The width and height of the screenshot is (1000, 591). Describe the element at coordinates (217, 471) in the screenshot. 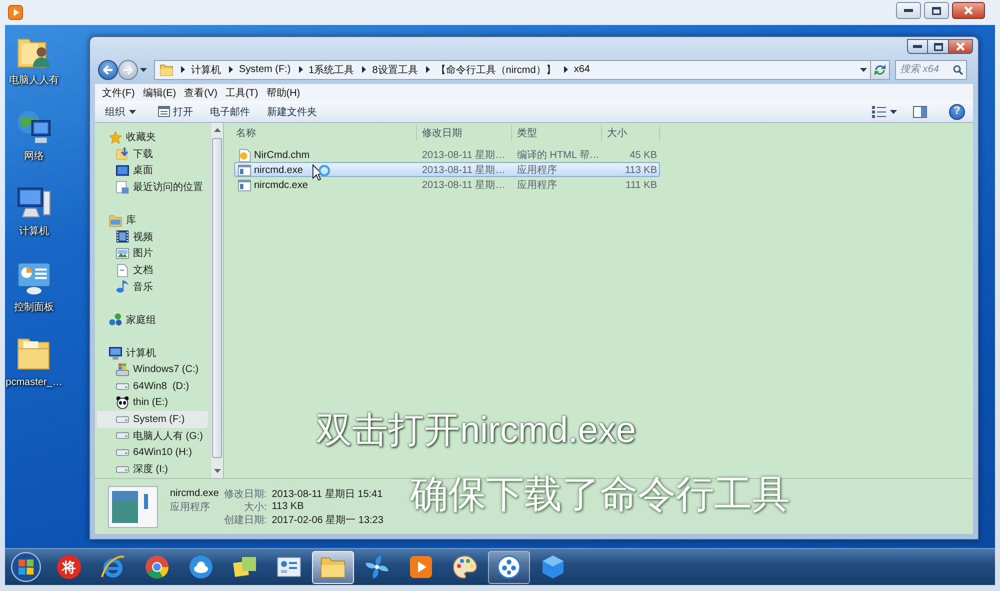

I see `scroll-down-icon` at that location.